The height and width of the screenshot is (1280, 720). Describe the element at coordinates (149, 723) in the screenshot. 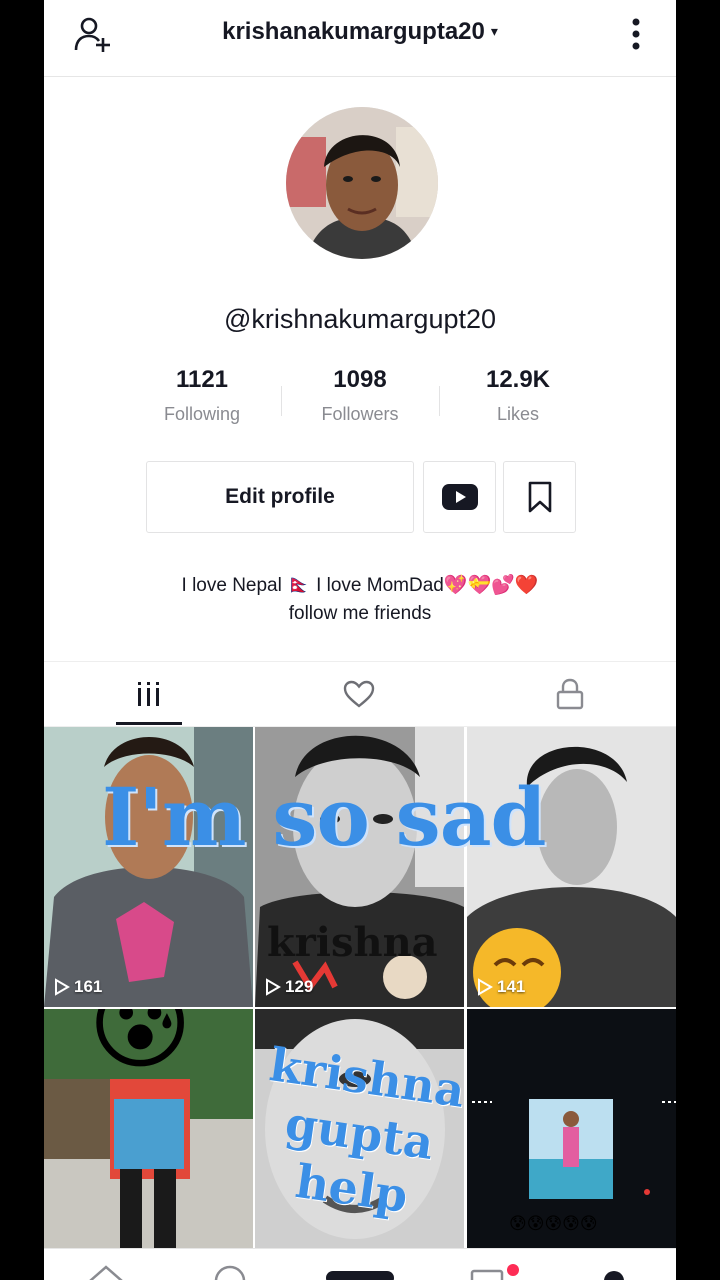

I see `active-tab-indicator` at that location.